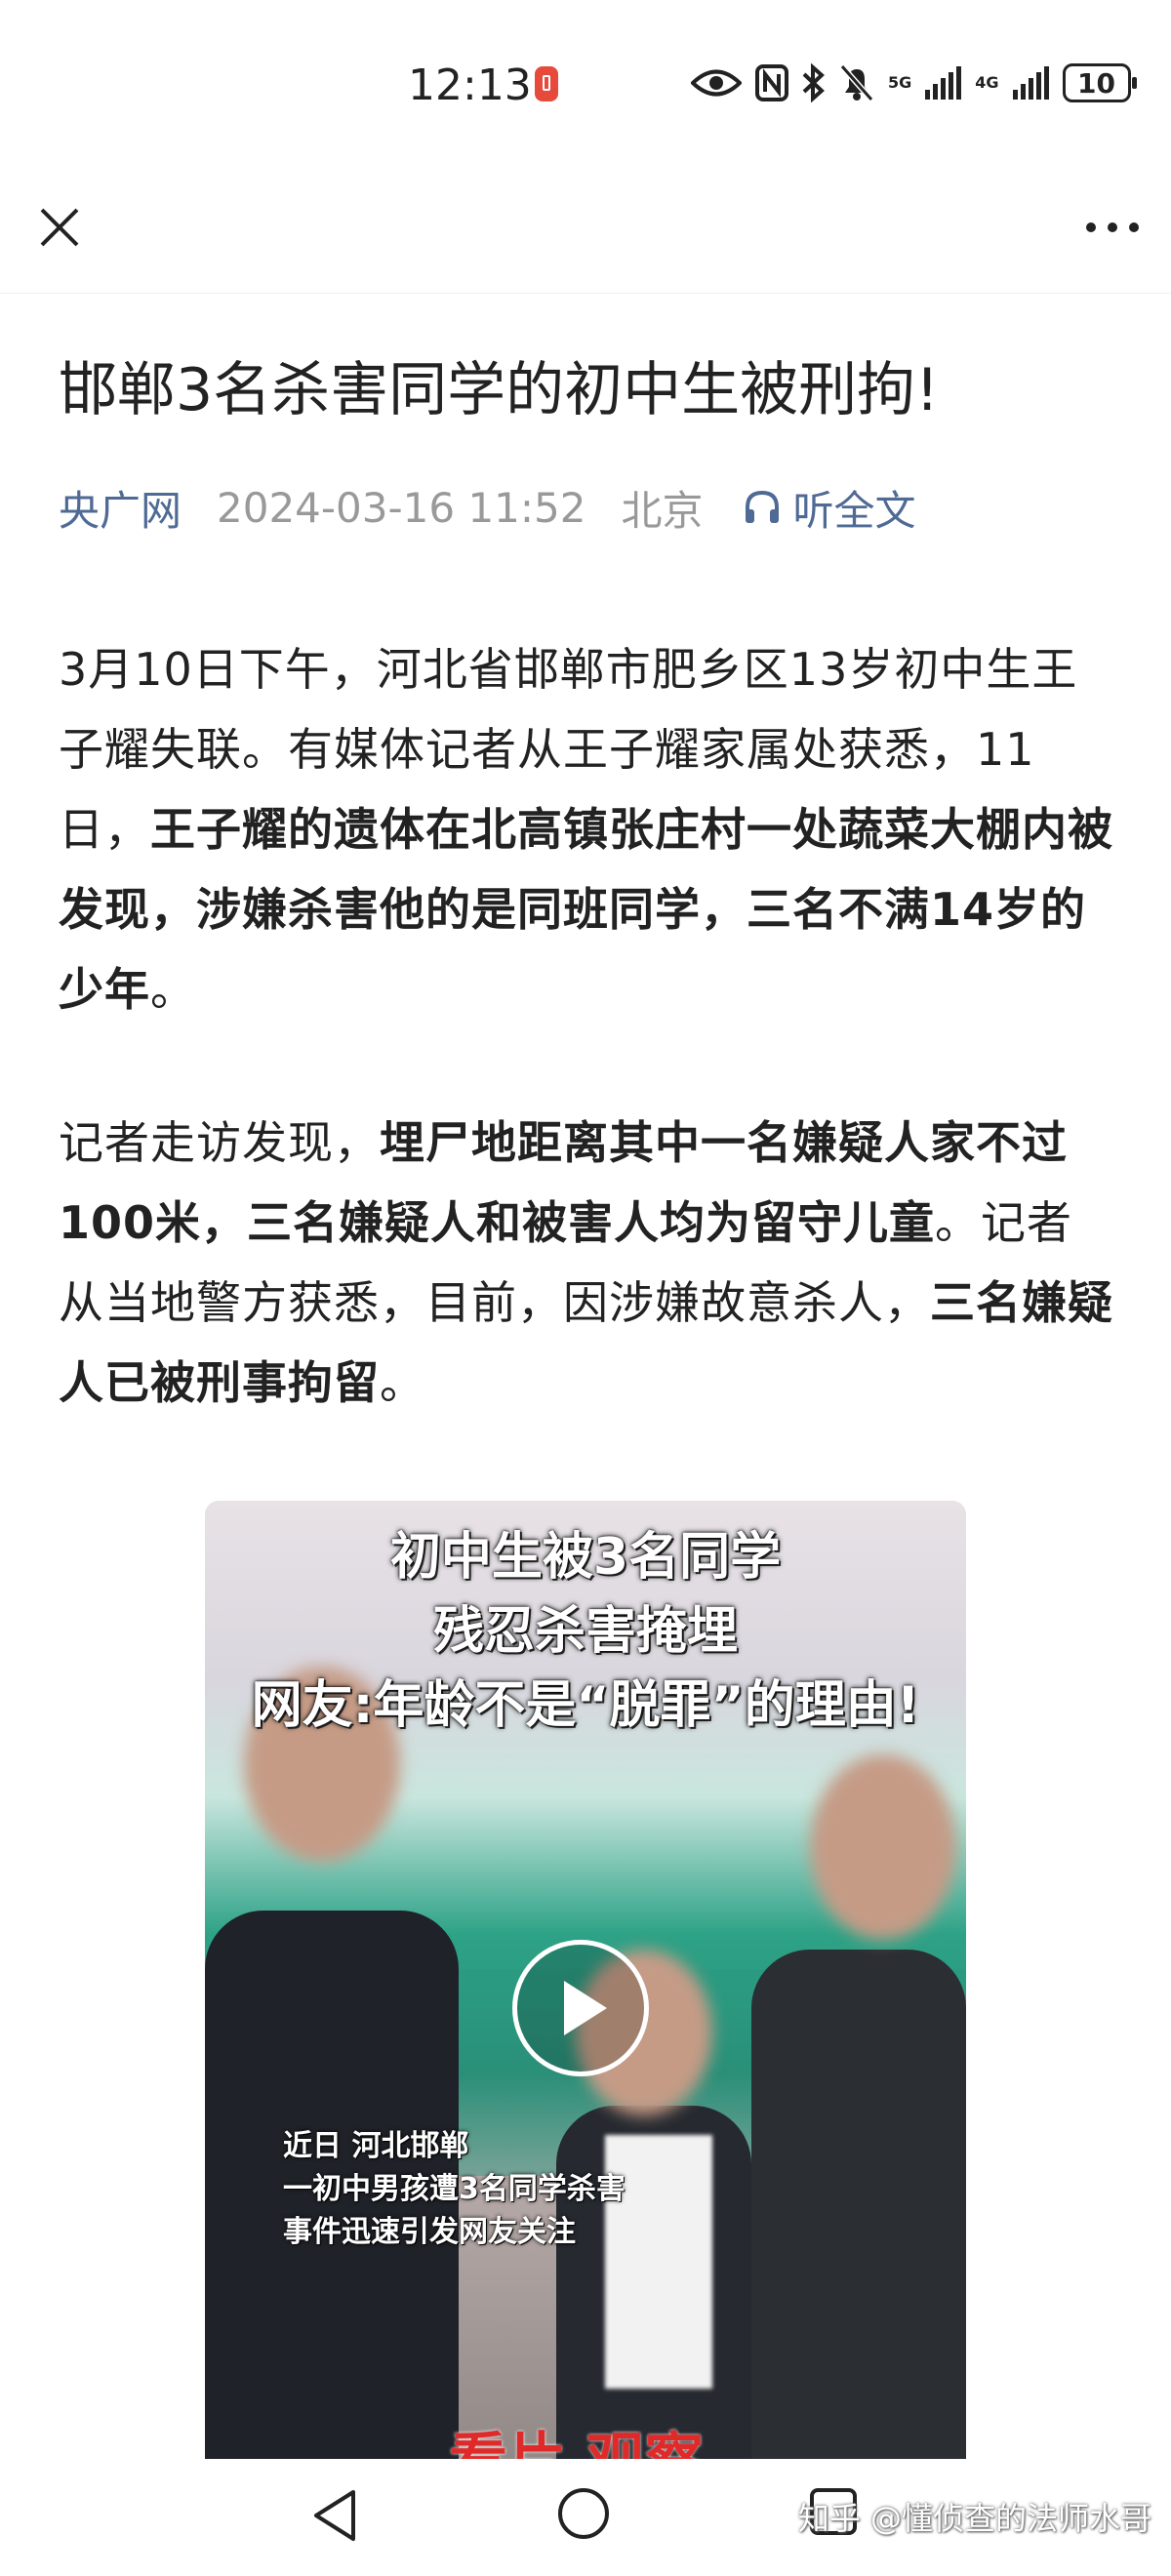 The height and width of the screenshot is (2576, 1171). I want to click on video-subtitle-line-2: 一初中男孩遭3名同学杀害, so click(454, 2189).